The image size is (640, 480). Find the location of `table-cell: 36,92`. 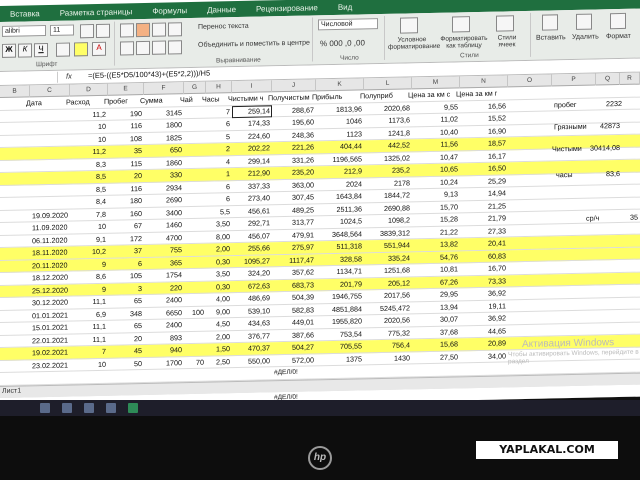

table-cell: 36,92 is located at coordinates (484, 294).